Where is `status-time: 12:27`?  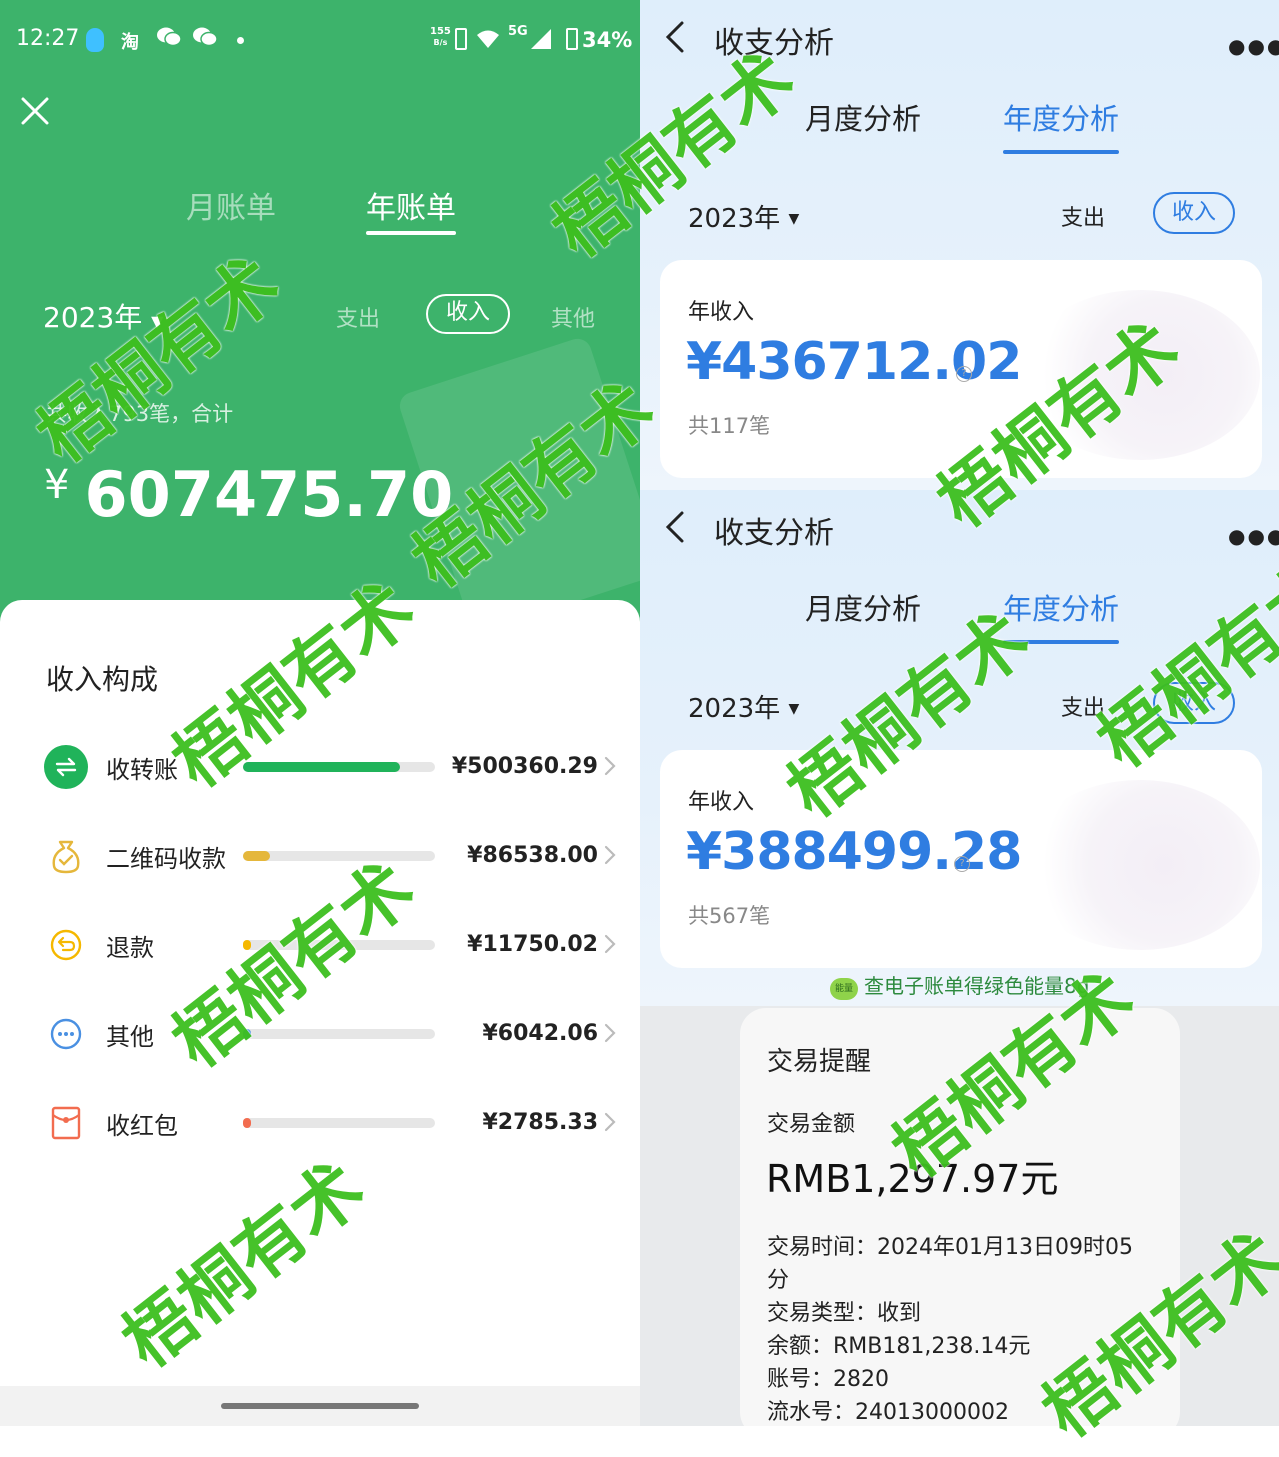 status-time: 12:27 is located at coordinates (48, 38).